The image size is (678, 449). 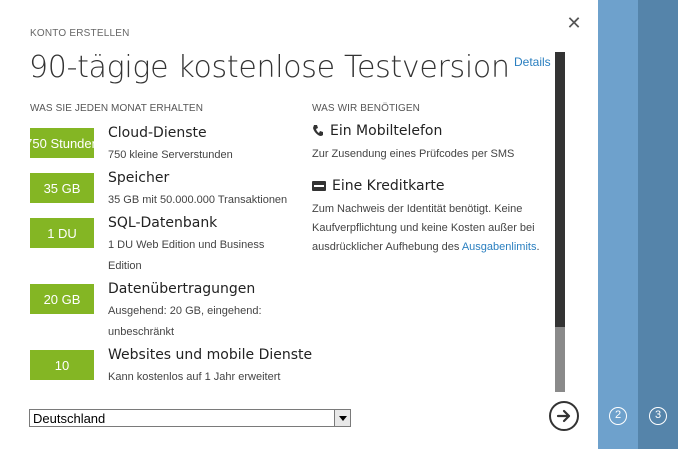 What do you see at coordinates (62, 233) in the screenshot?
I see `offer-tile-sql: 1 DU` at bounding box center [62, 233].